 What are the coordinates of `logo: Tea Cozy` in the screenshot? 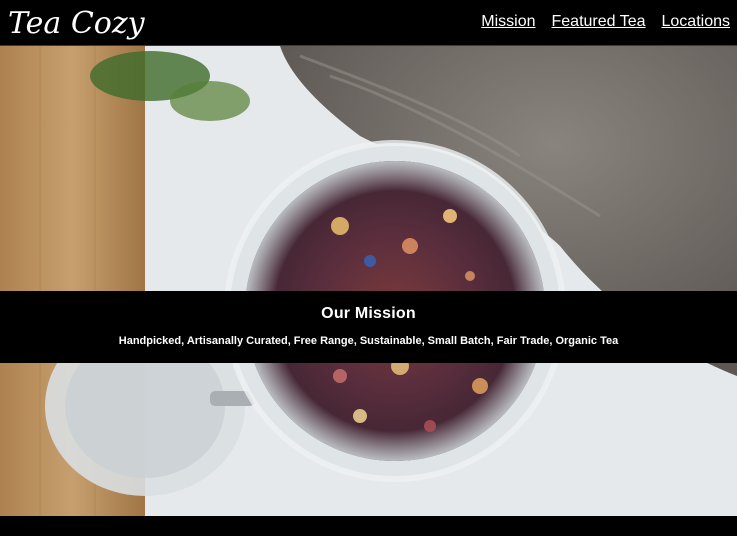 It's located at (96, 25).